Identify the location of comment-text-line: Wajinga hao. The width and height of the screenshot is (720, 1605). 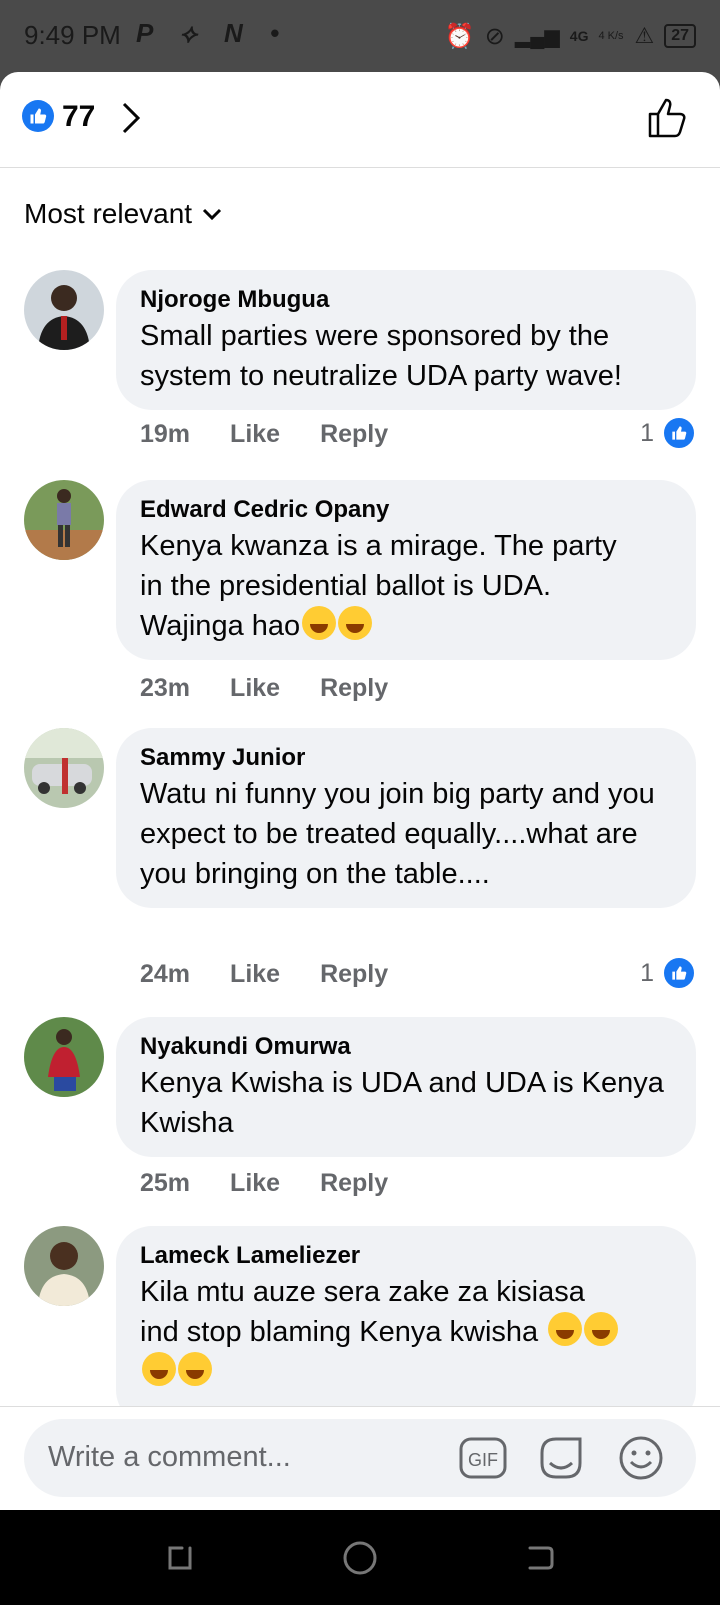
(220, 626).